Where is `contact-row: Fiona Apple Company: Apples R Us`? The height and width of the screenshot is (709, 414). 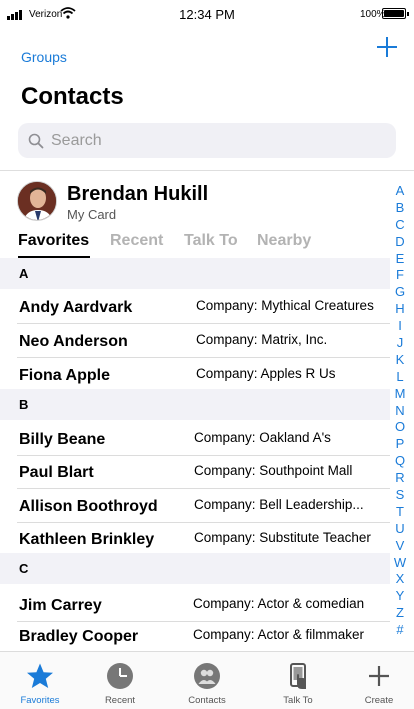 contact-row: Fiona Apple Company: Apples R Us is located at coordinates (195, 376).